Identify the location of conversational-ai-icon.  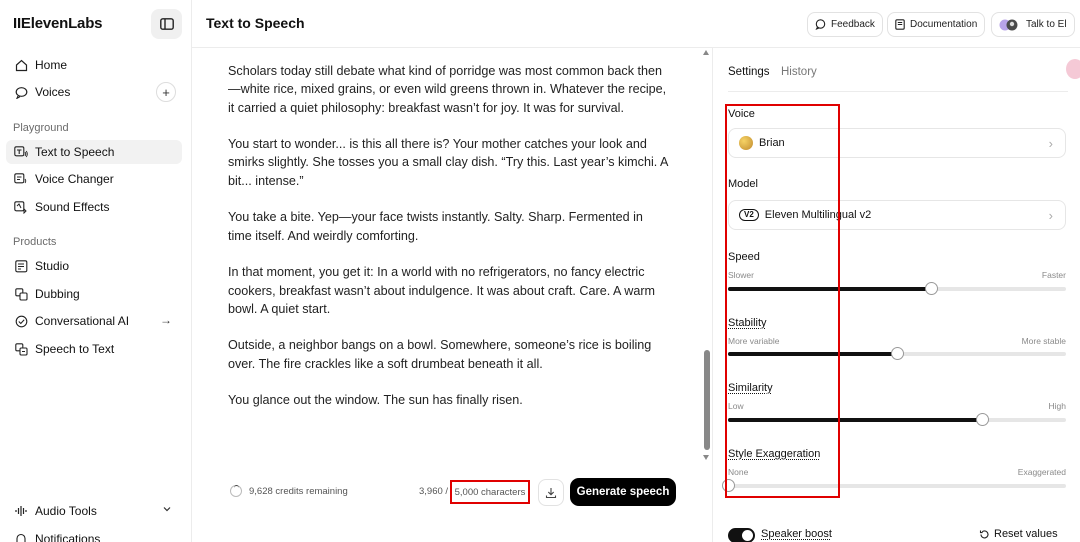
(21, 321).